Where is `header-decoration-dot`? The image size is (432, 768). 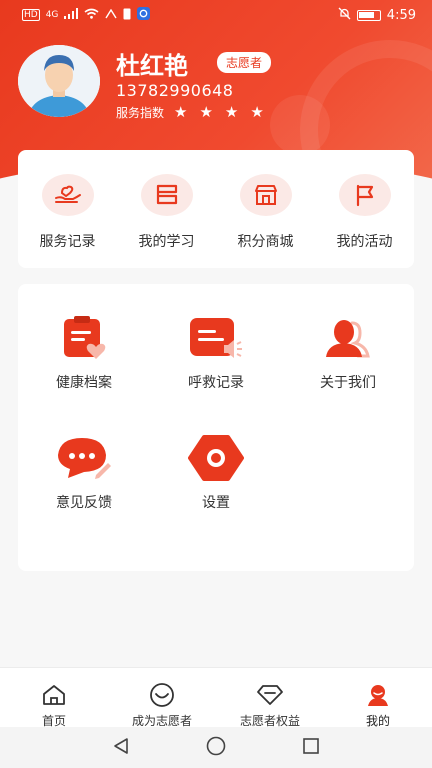 header-decoration-dot is located at coordinates (300, 125).